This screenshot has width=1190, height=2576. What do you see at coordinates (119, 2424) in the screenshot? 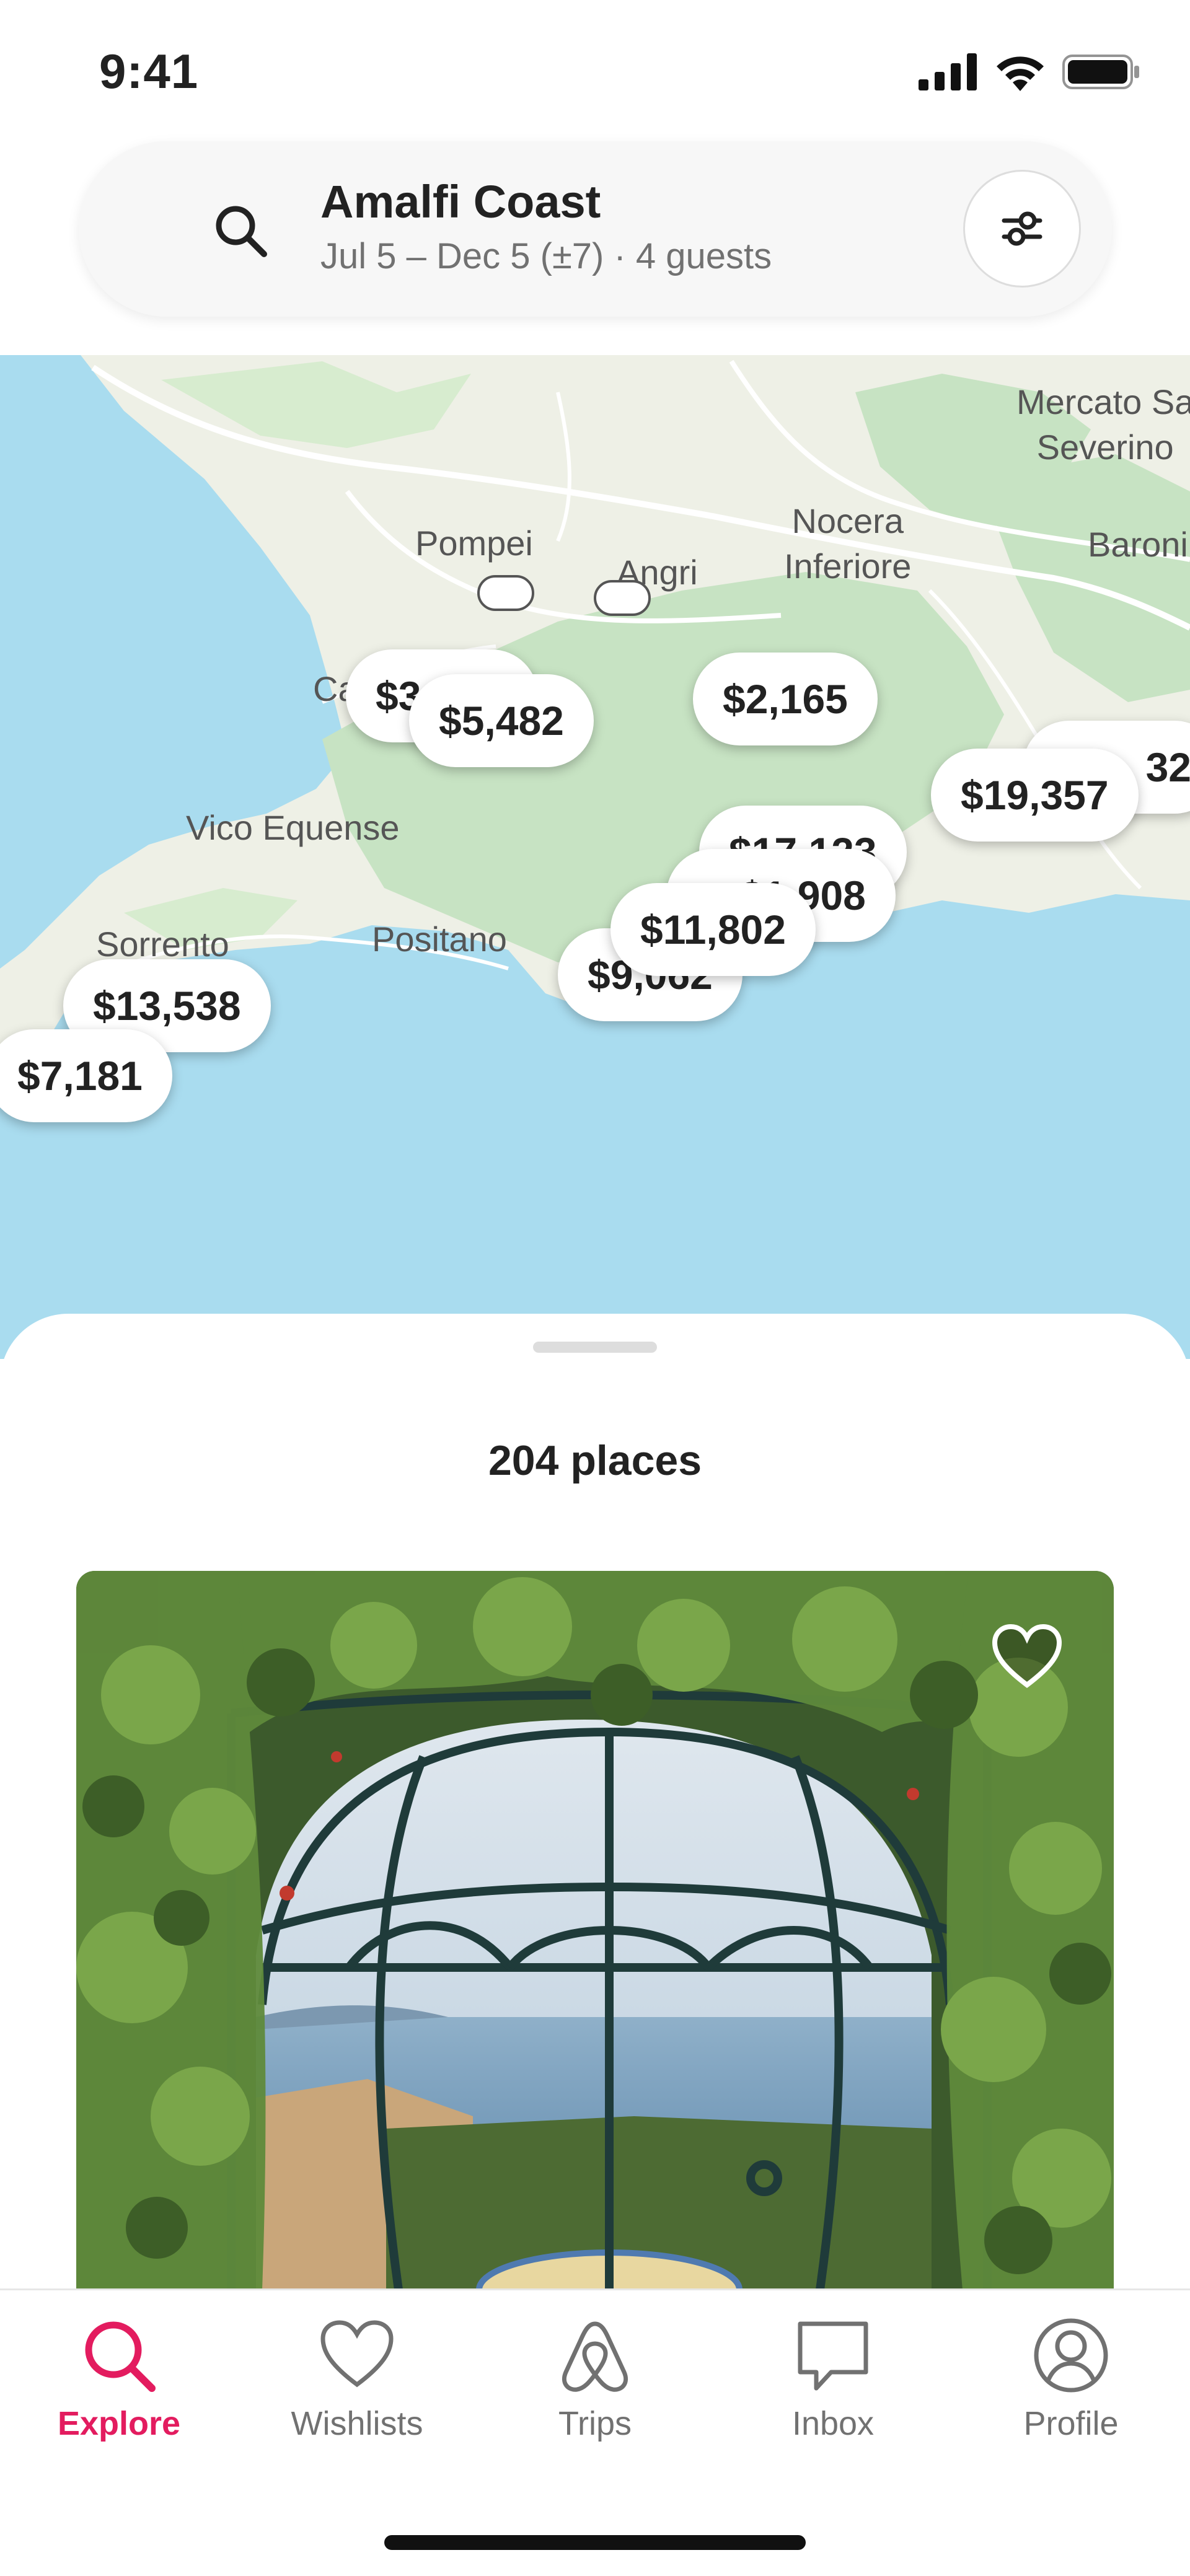
I see `tab-label: Explore` at bounding box center [119, 2424].